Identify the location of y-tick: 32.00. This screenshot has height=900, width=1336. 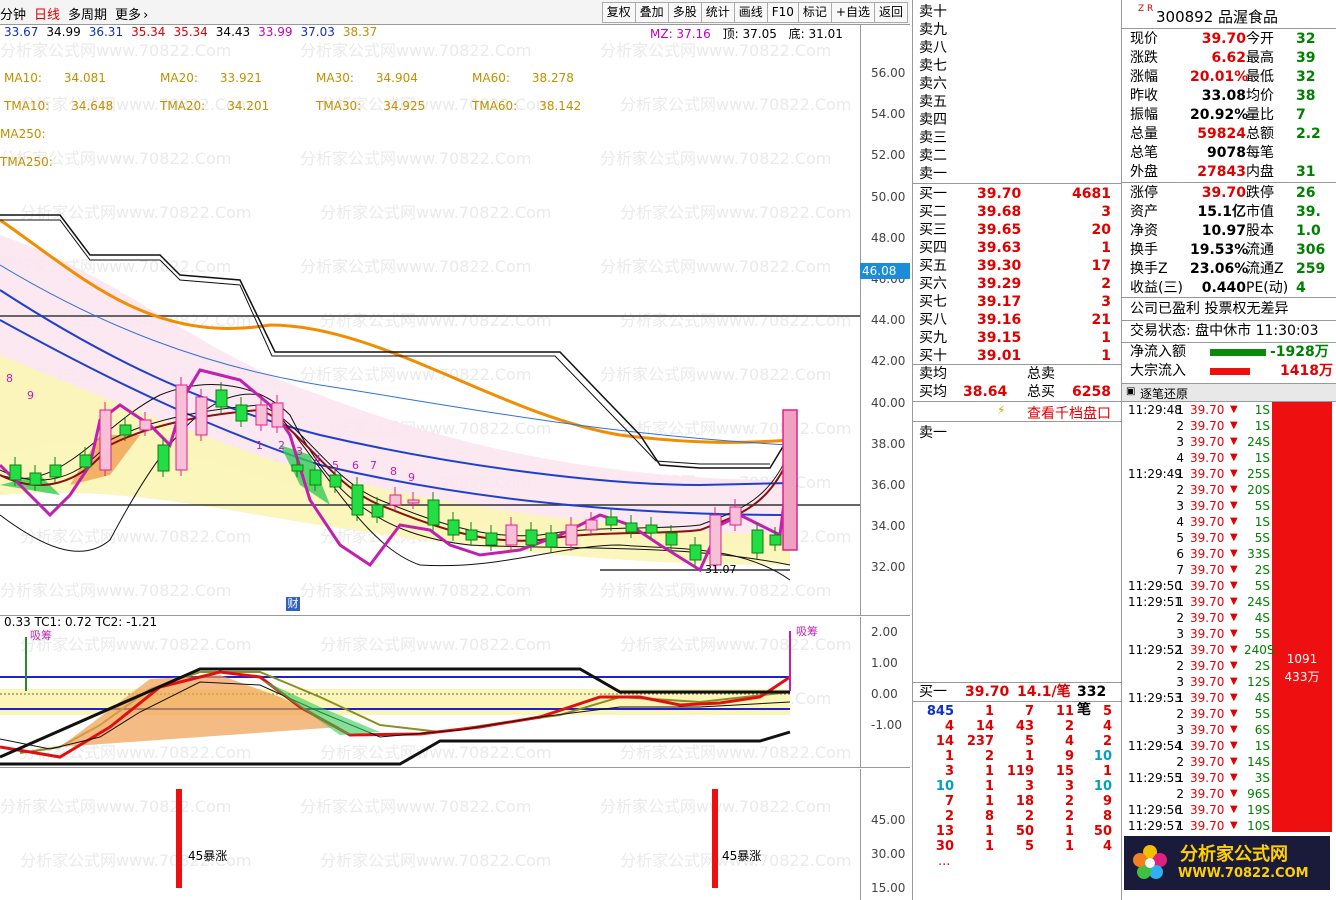
(888, 567).